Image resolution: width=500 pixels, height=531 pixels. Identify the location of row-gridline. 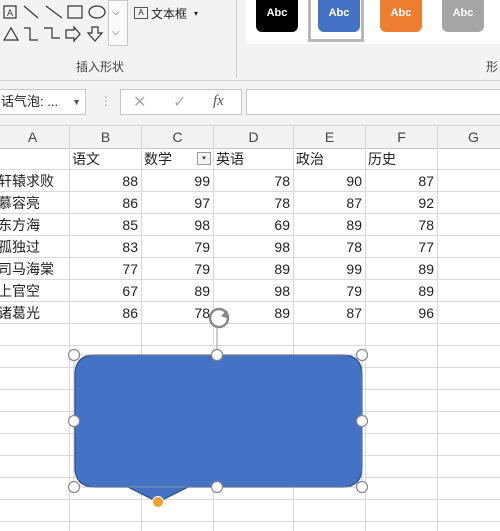
(250, 499).